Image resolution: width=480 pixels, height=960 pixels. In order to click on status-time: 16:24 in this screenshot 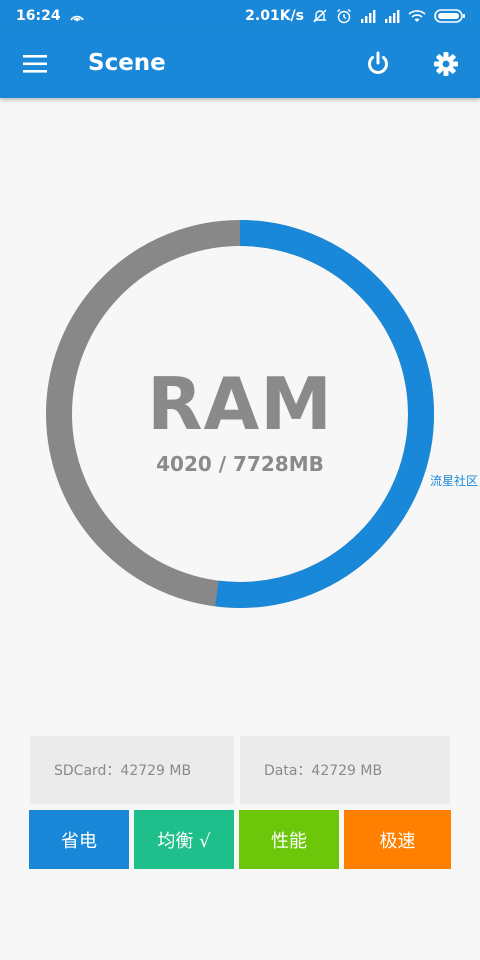, I will do `click(38, 16)`.